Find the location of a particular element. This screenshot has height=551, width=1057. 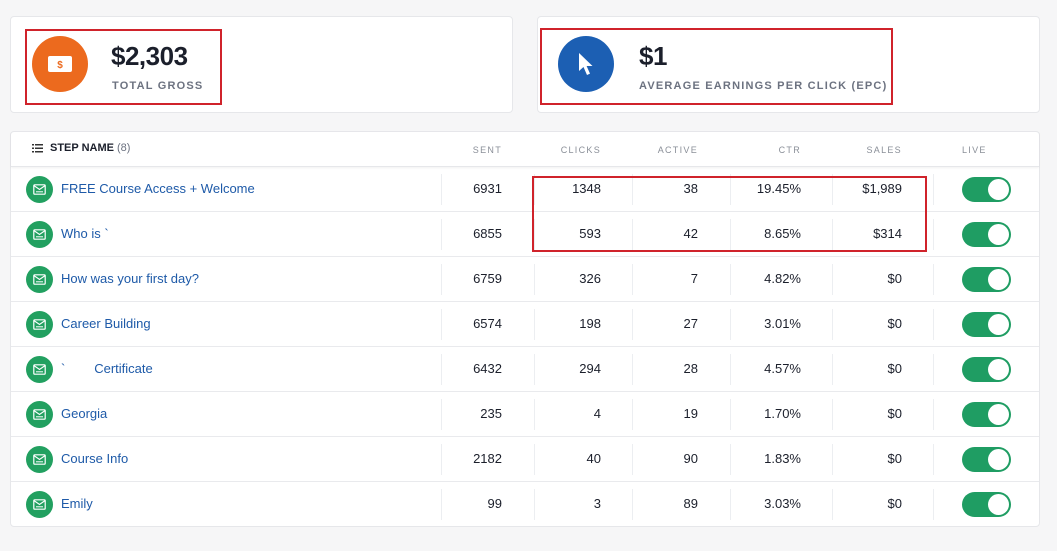

sent-value: 6574 is located at coordinates (487, 323).